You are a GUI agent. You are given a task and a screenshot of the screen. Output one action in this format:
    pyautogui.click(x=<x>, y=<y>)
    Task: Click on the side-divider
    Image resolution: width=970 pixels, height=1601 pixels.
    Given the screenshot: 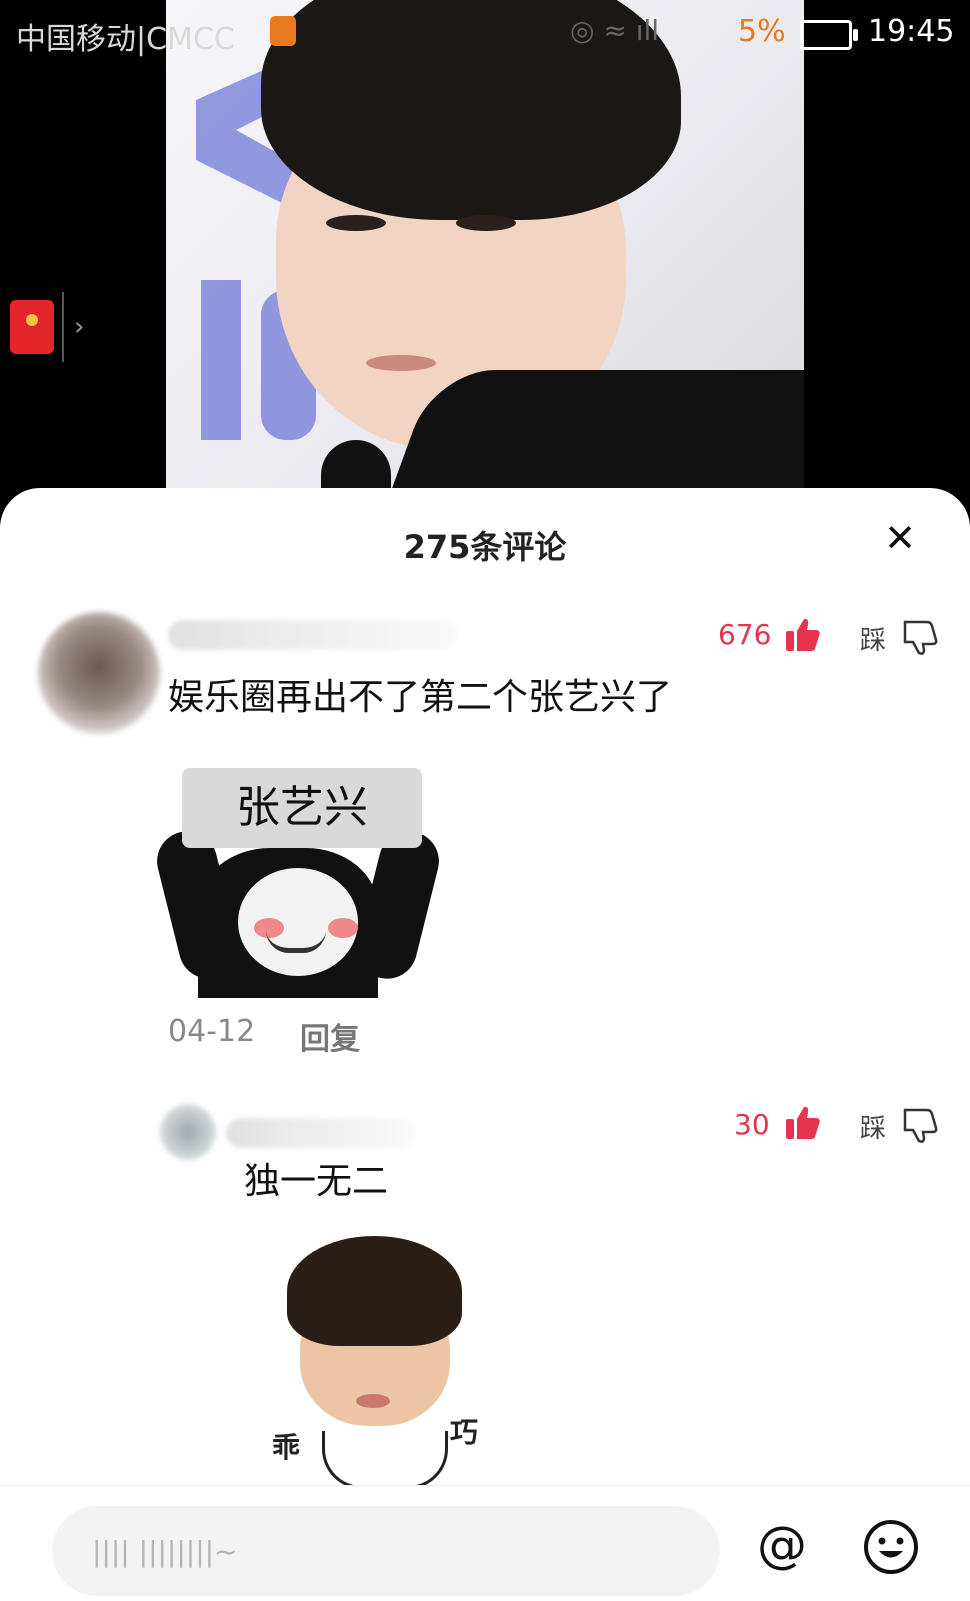 What is the action you would take?
    pyautogui.click(x=63, y=327)
    